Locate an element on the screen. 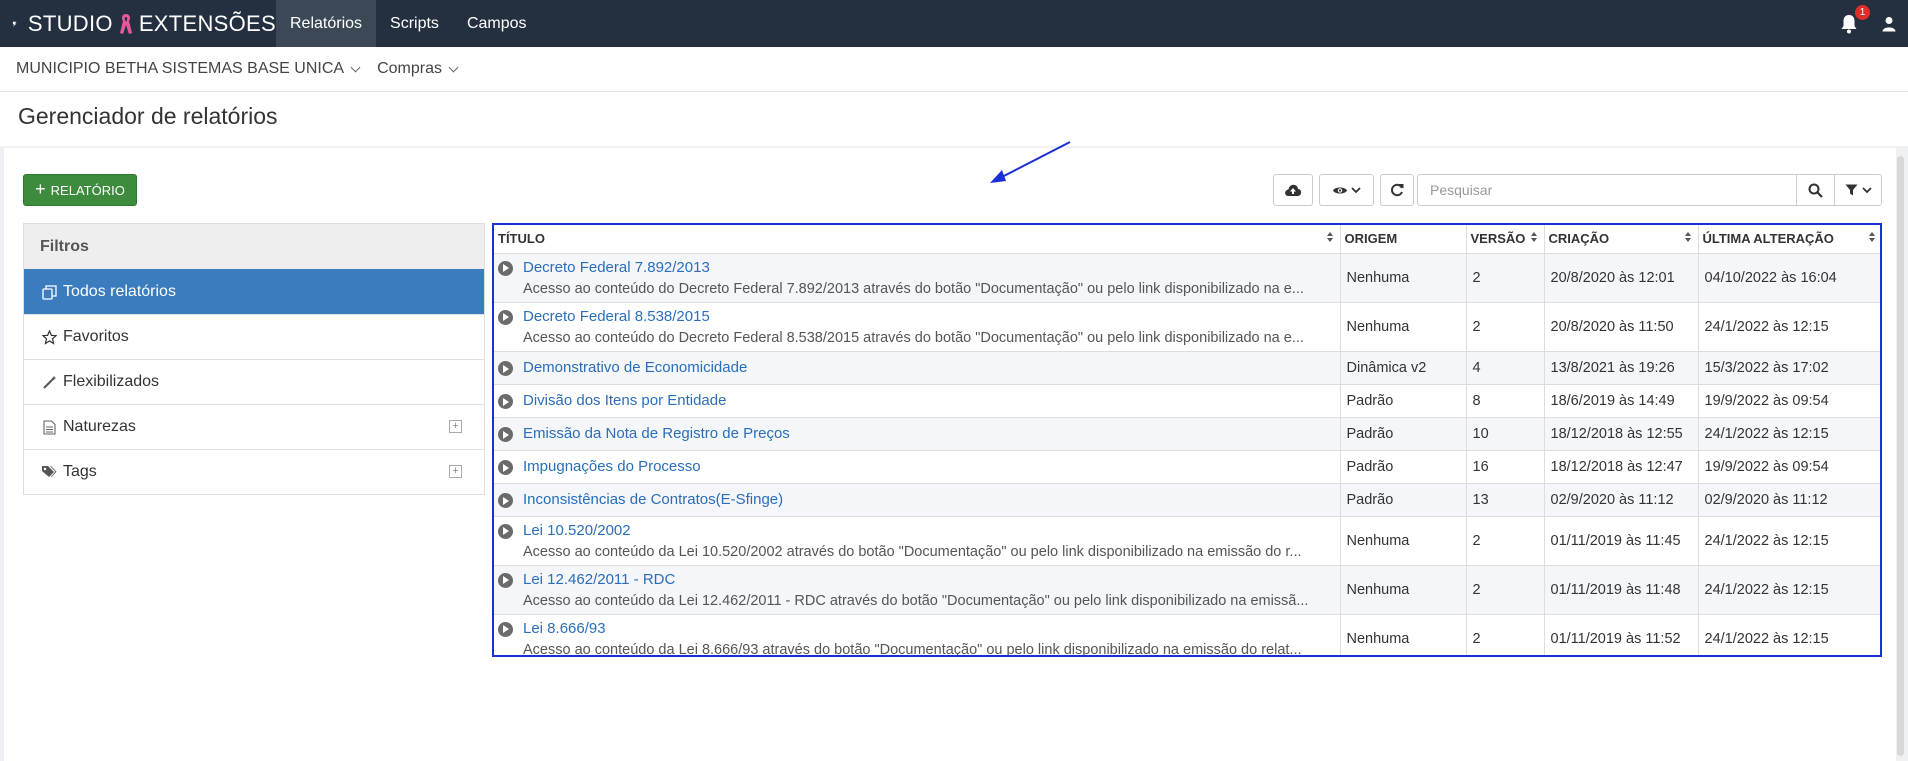  magic-wand-icon is located at coordinates (49, 382).